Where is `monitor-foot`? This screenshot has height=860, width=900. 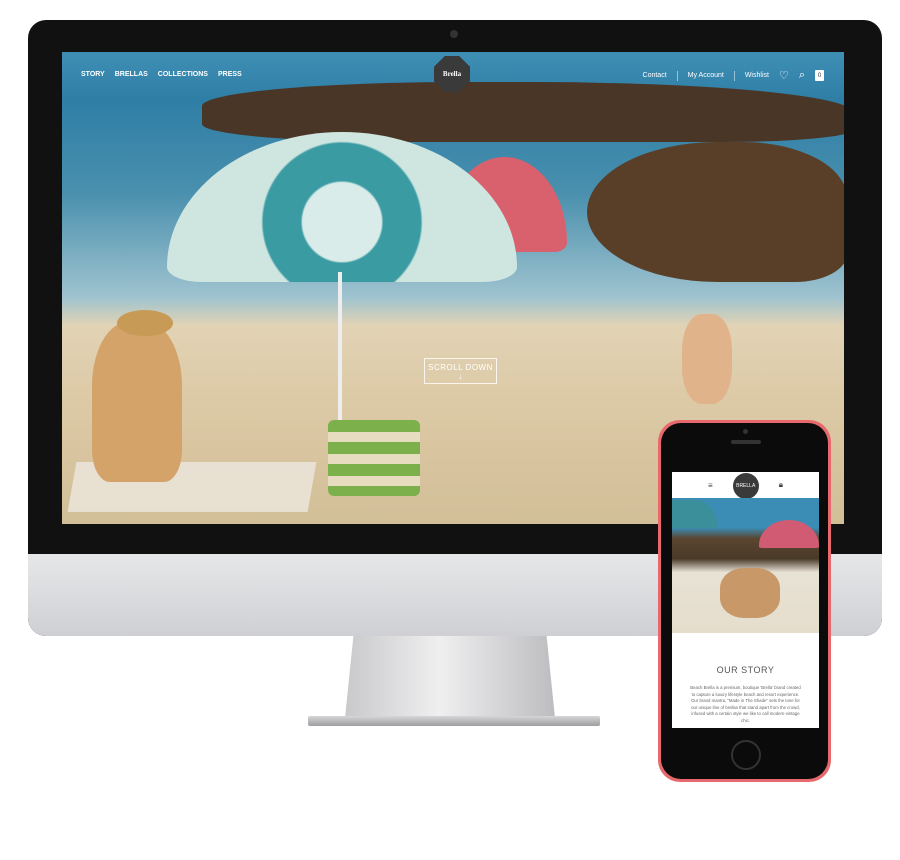
monitor-foot is located at coordinates (454, 721).